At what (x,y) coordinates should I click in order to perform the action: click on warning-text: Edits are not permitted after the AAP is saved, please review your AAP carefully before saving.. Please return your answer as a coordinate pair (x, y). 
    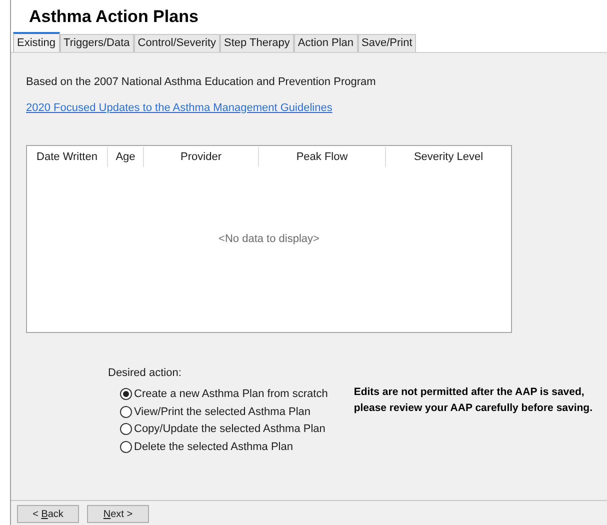
    Looking at the image, I should click on (474, 400).